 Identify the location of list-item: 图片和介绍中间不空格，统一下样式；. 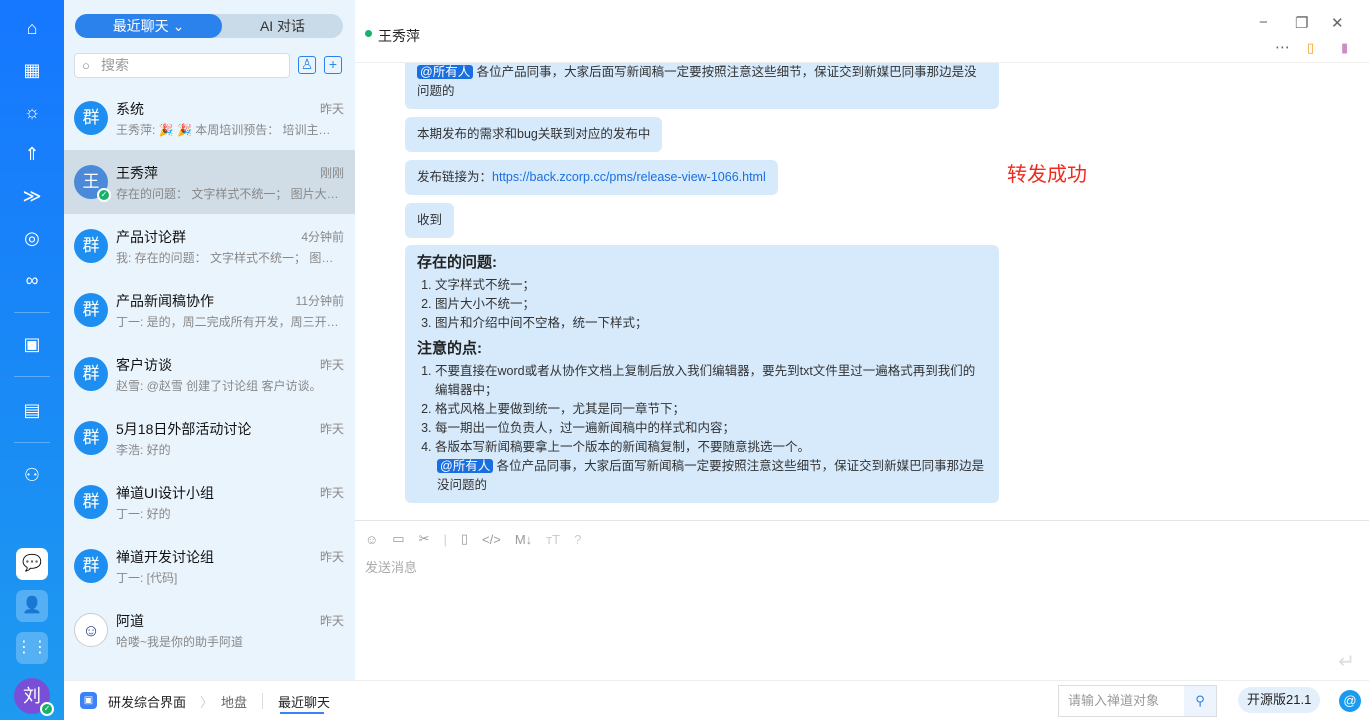
(711, 323).